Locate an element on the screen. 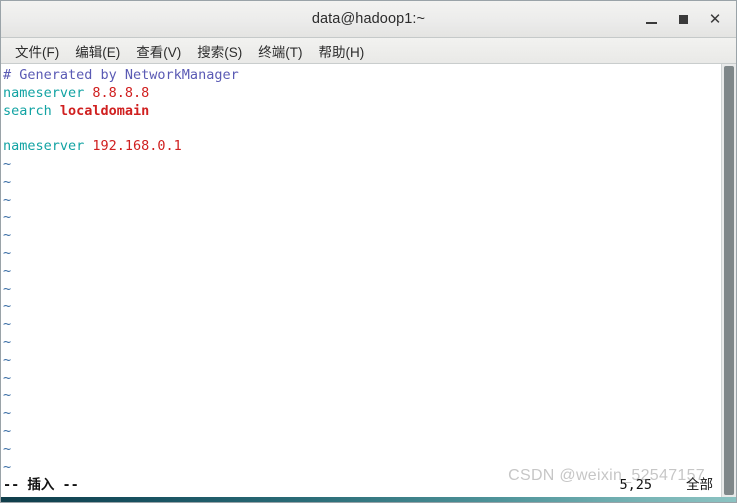  titlebar: data@hadoop1:~ ✕ is located at coordinates (368, 19).